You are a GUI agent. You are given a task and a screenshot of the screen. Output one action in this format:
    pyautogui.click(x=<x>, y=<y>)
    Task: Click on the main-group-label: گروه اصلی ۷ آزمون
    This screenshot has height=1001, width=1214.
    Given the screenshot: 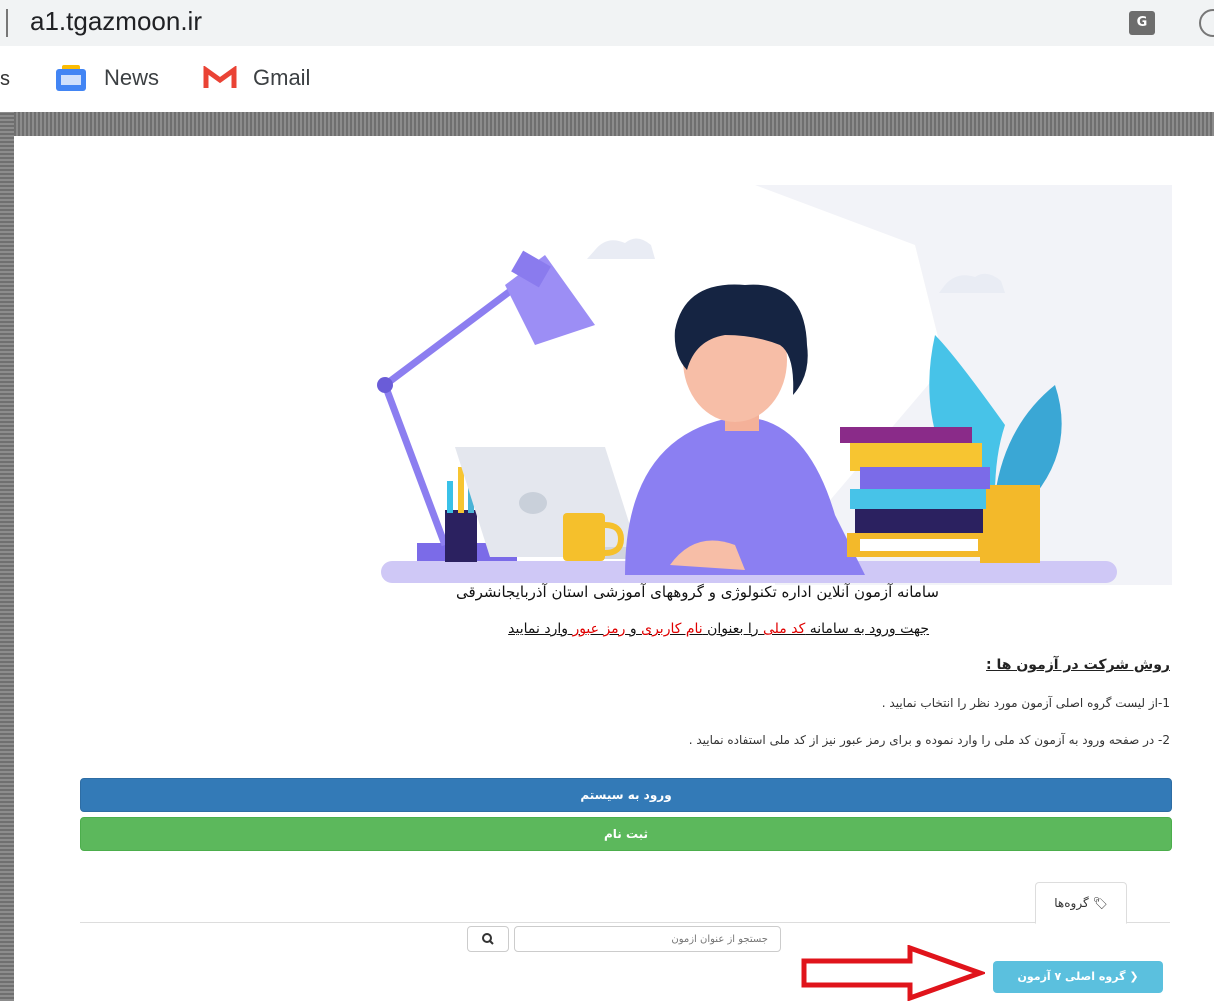 What is the action you would take?
    pyautogui.click(x=1071, y=976)
    